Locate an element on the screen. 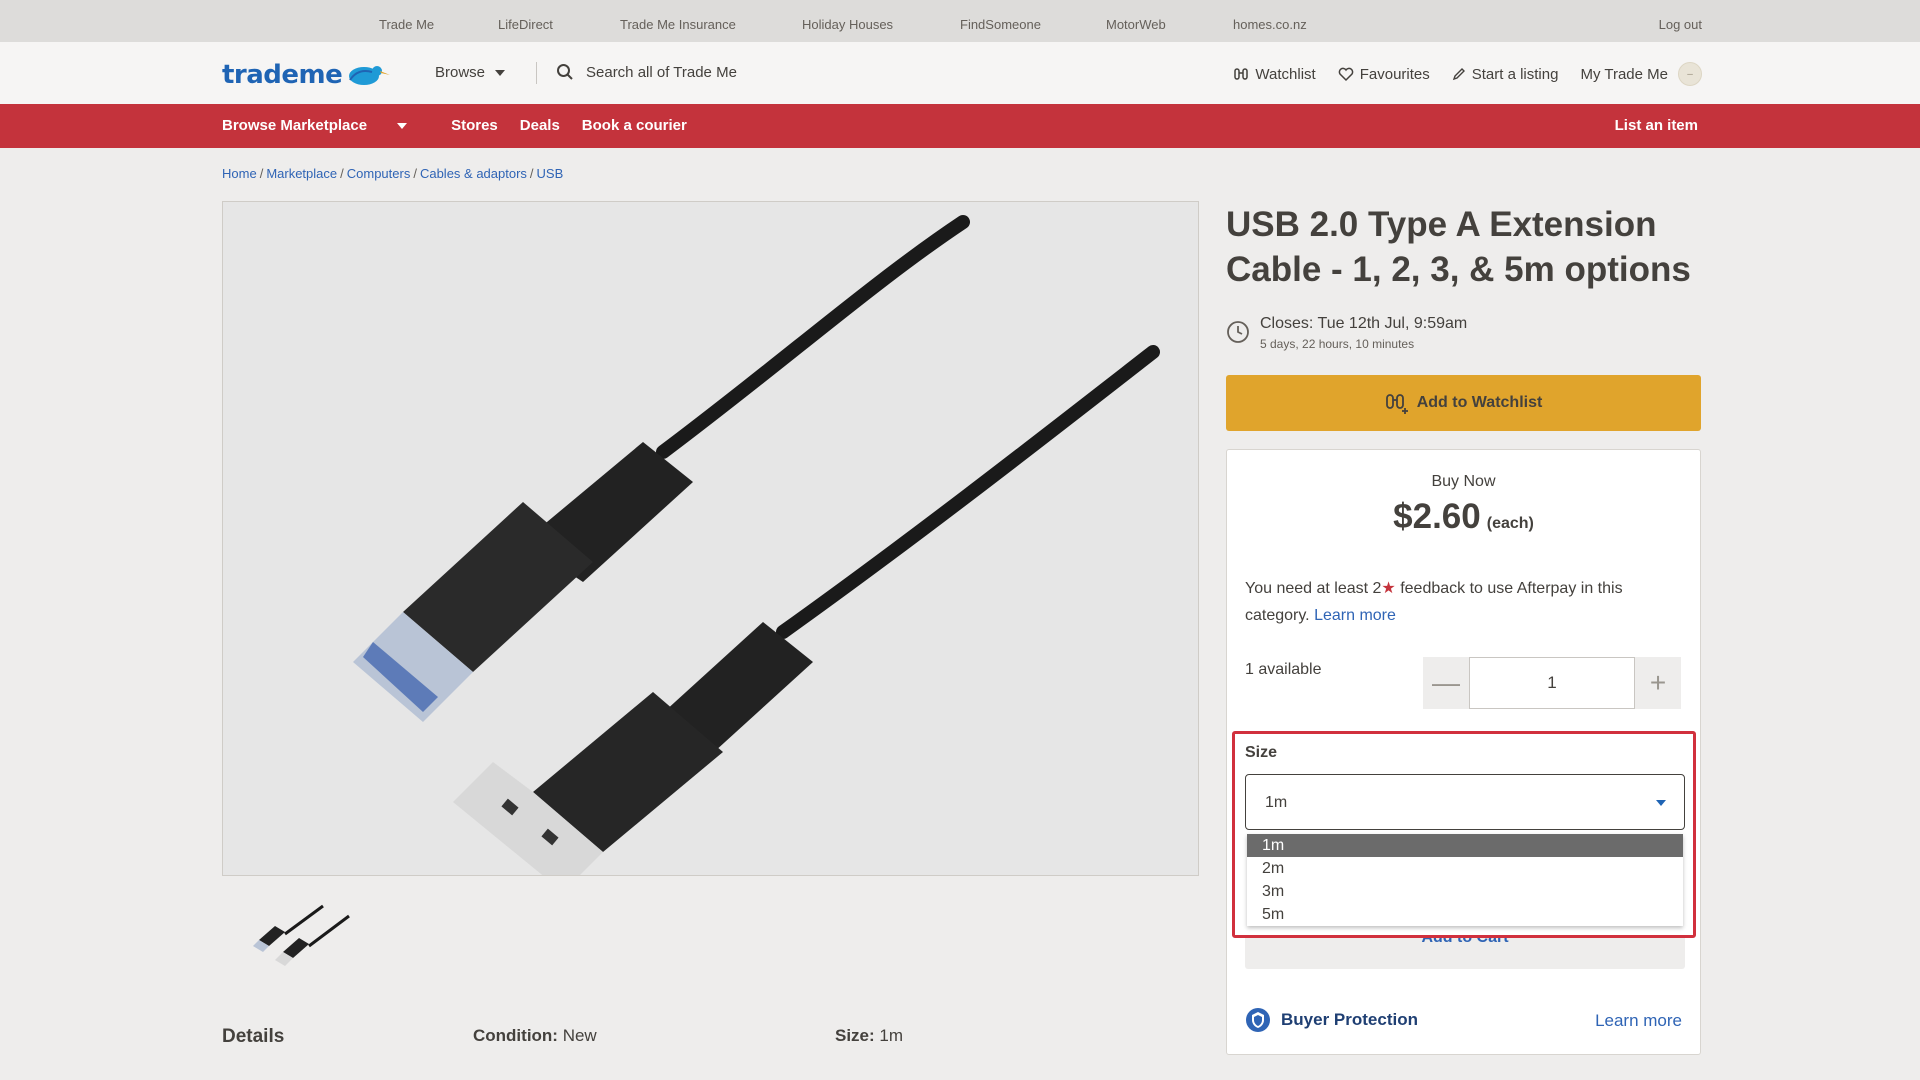 The image size is (1920, 1080). utility-link-homes: homes.co.nz is located at coordinates (1270, 24).